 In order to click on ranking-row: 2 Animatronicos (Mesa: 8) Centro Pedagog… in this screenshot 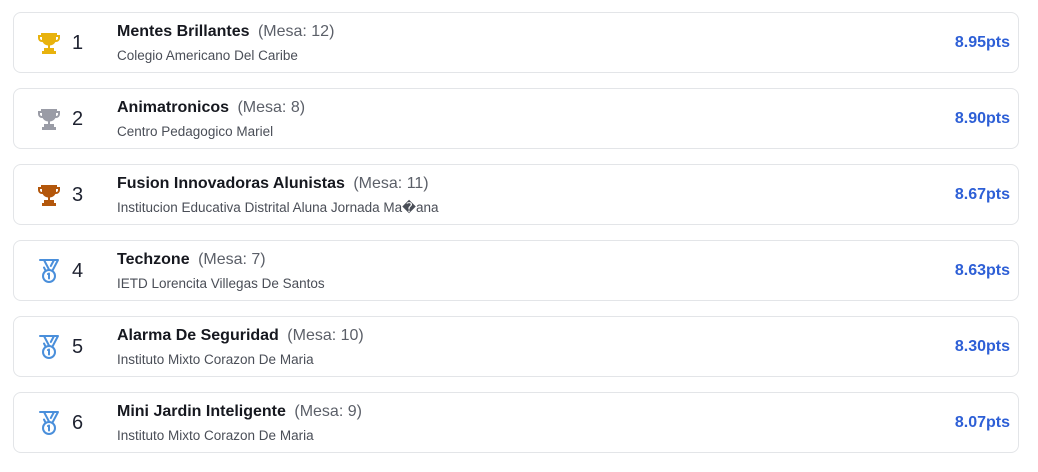, I will do `click(516, 118)`.